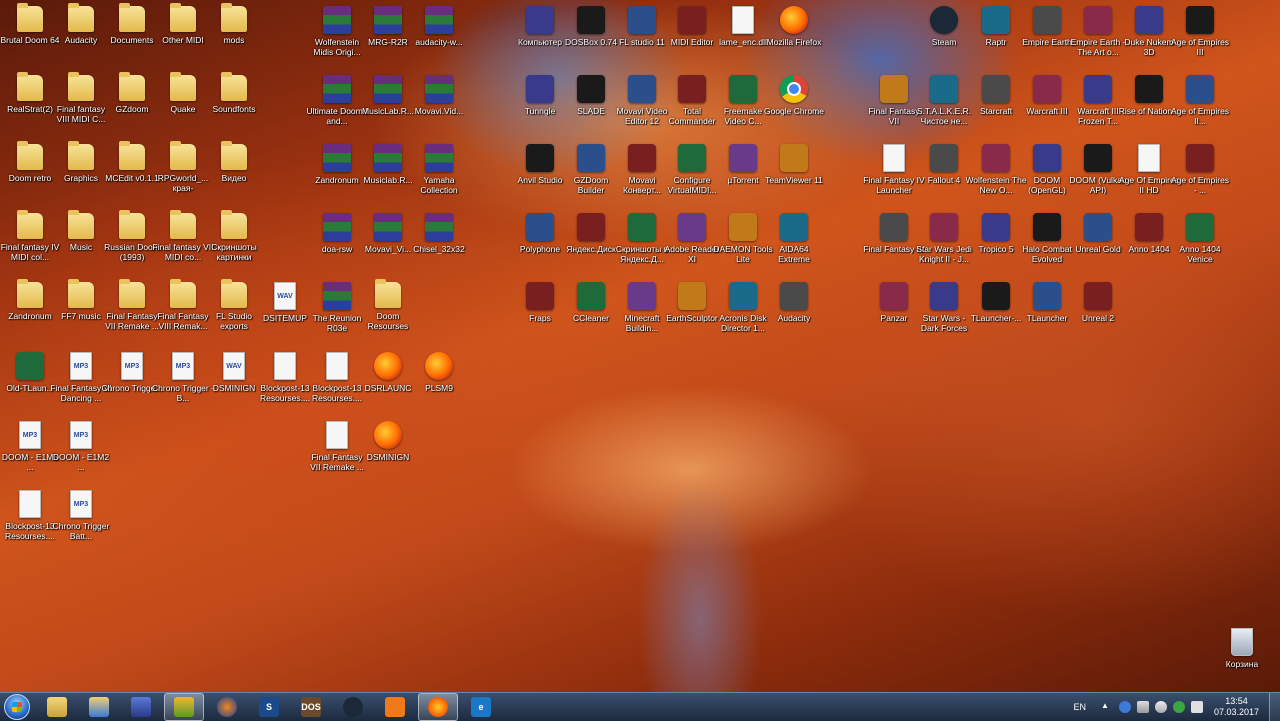 This screenshot has width=1280, height=721. I want to click on desktop-icon: TeamViewer 11, so click(794, 164).